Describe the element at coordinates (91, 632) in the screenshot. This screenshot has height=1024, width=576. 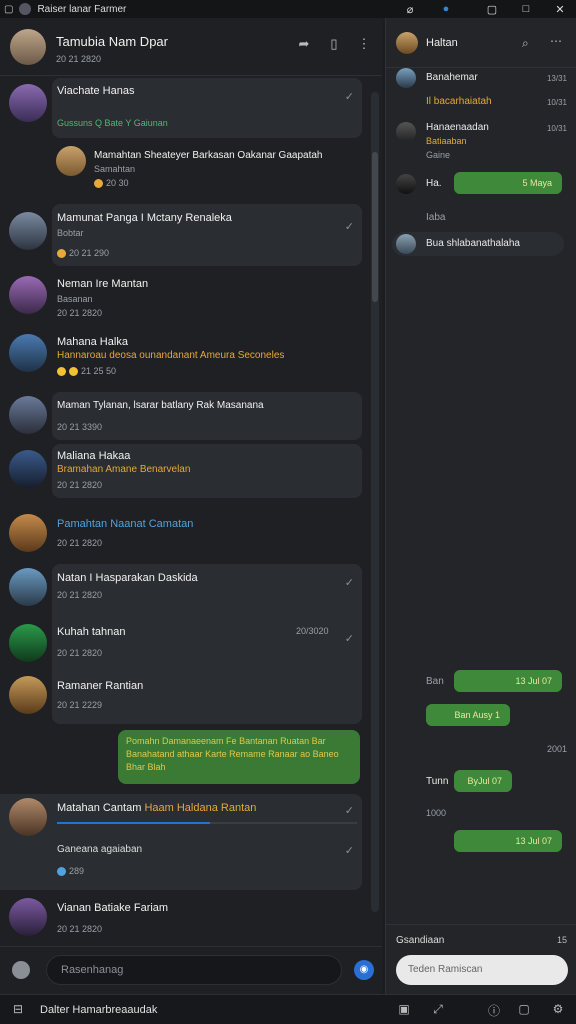
I see `message-sender: Kuhah tahnan` at that location.